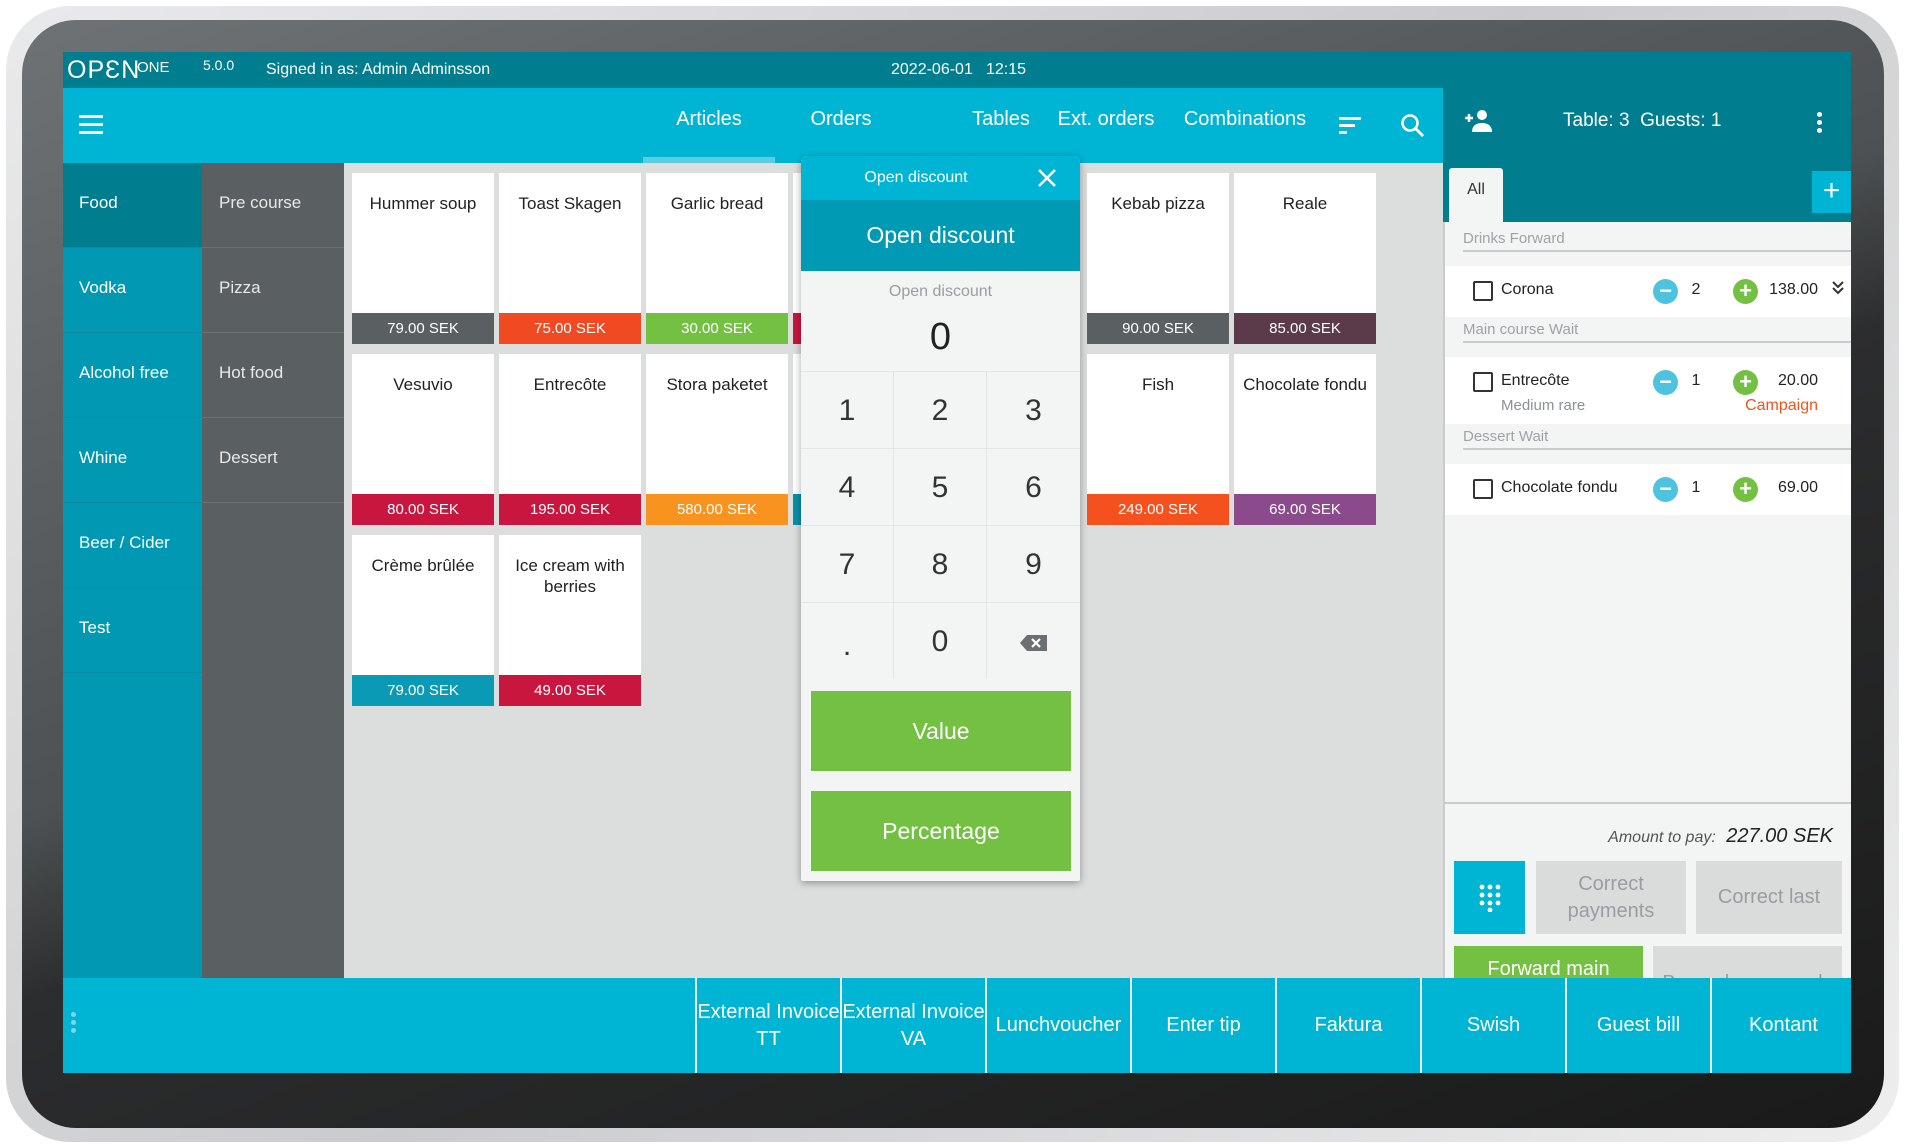 The width and height of the screenshot is (1905, 1146). Describe the element at coordinates (273, 375) in the screenshot. I see `subcategory-hot-food: Hot food` at that location.